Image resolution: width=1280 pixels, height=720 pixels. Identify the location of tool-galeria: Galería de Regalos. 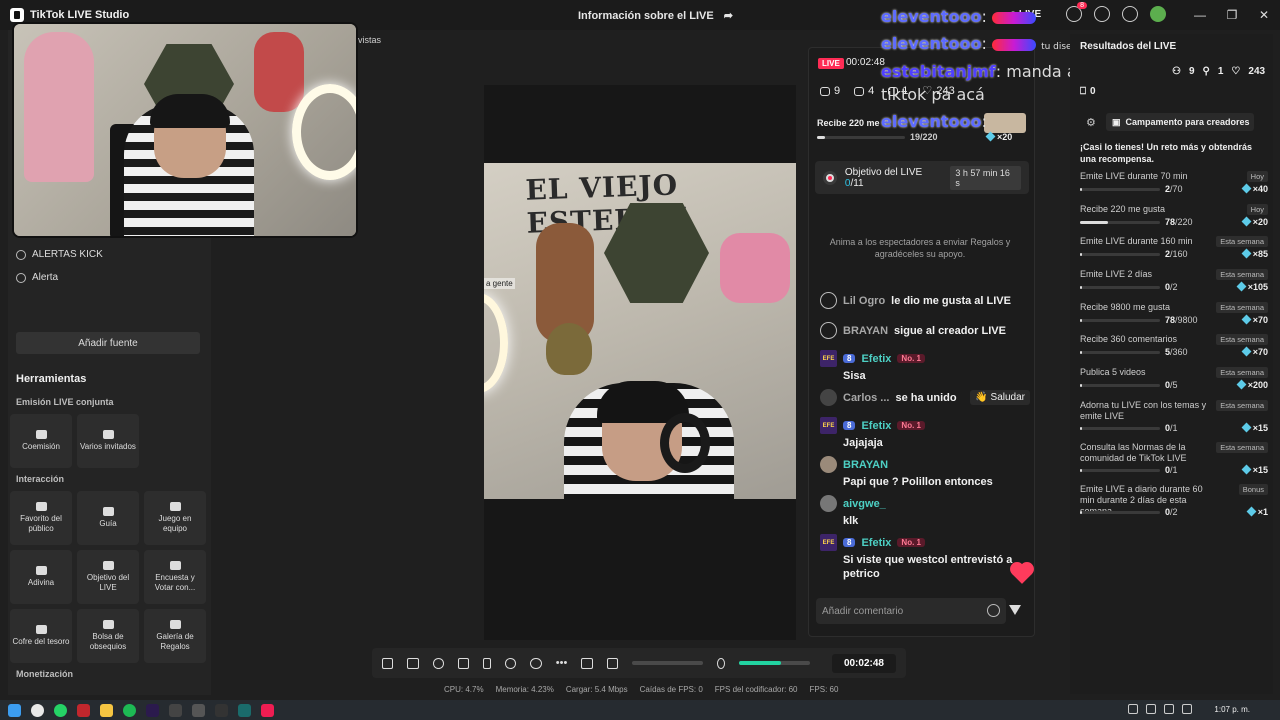
(175, 636).